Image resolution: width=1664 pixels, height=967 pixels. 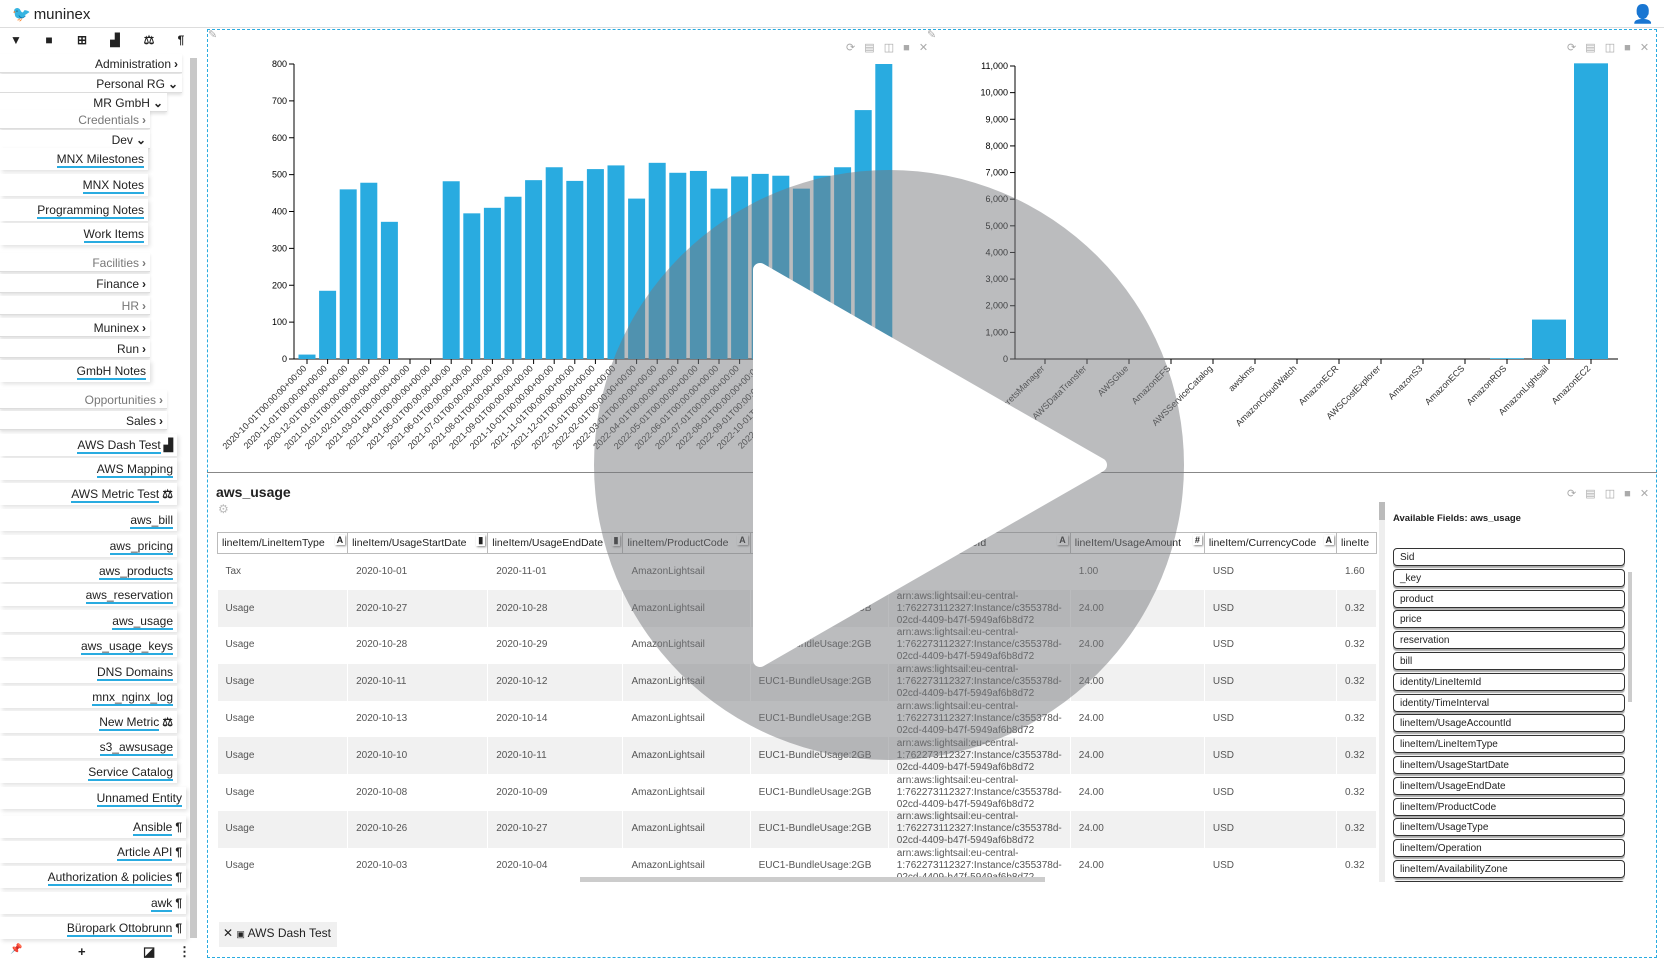 What do you see at coordinates (1356, 682) in the screenshot?
I see `table-cell: 0.32` at bounding box center [1356, 682].